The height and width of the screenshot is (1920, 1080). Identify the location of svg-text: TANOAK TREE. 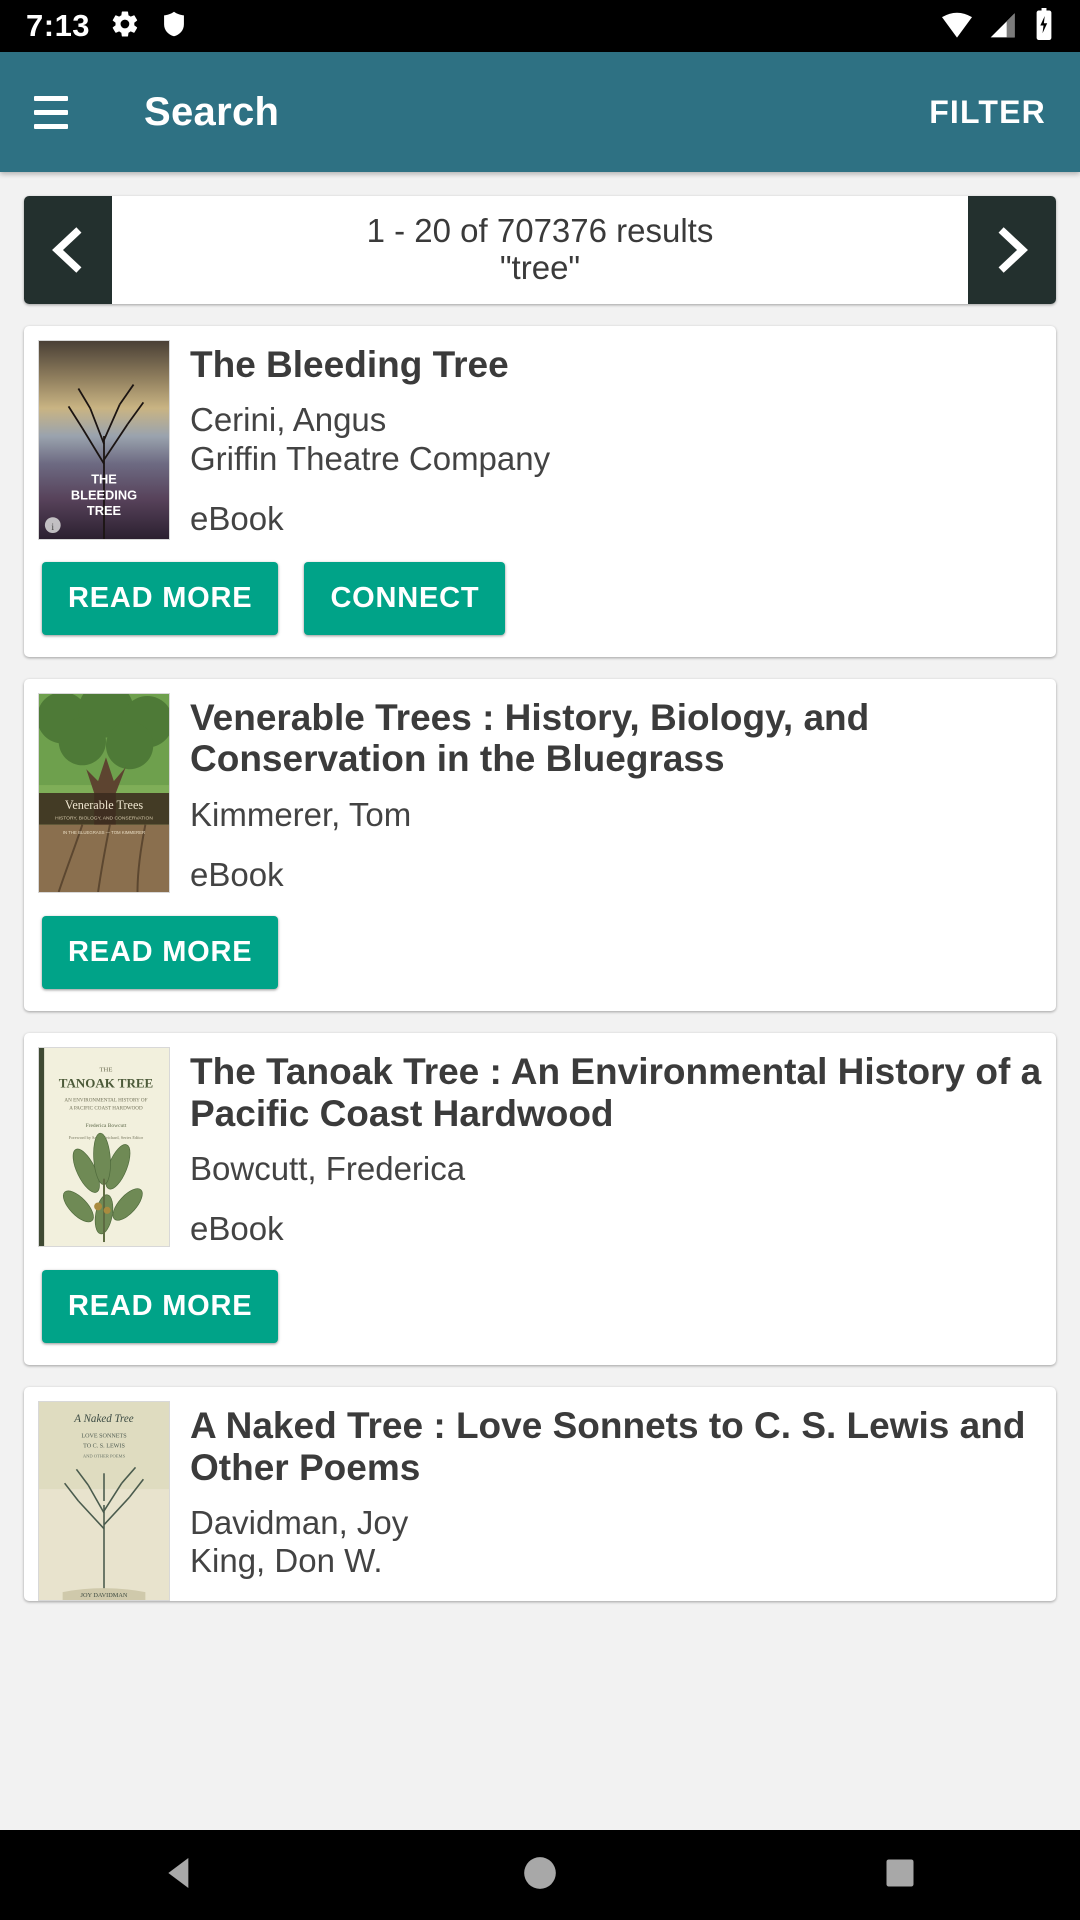
(106, 1083).